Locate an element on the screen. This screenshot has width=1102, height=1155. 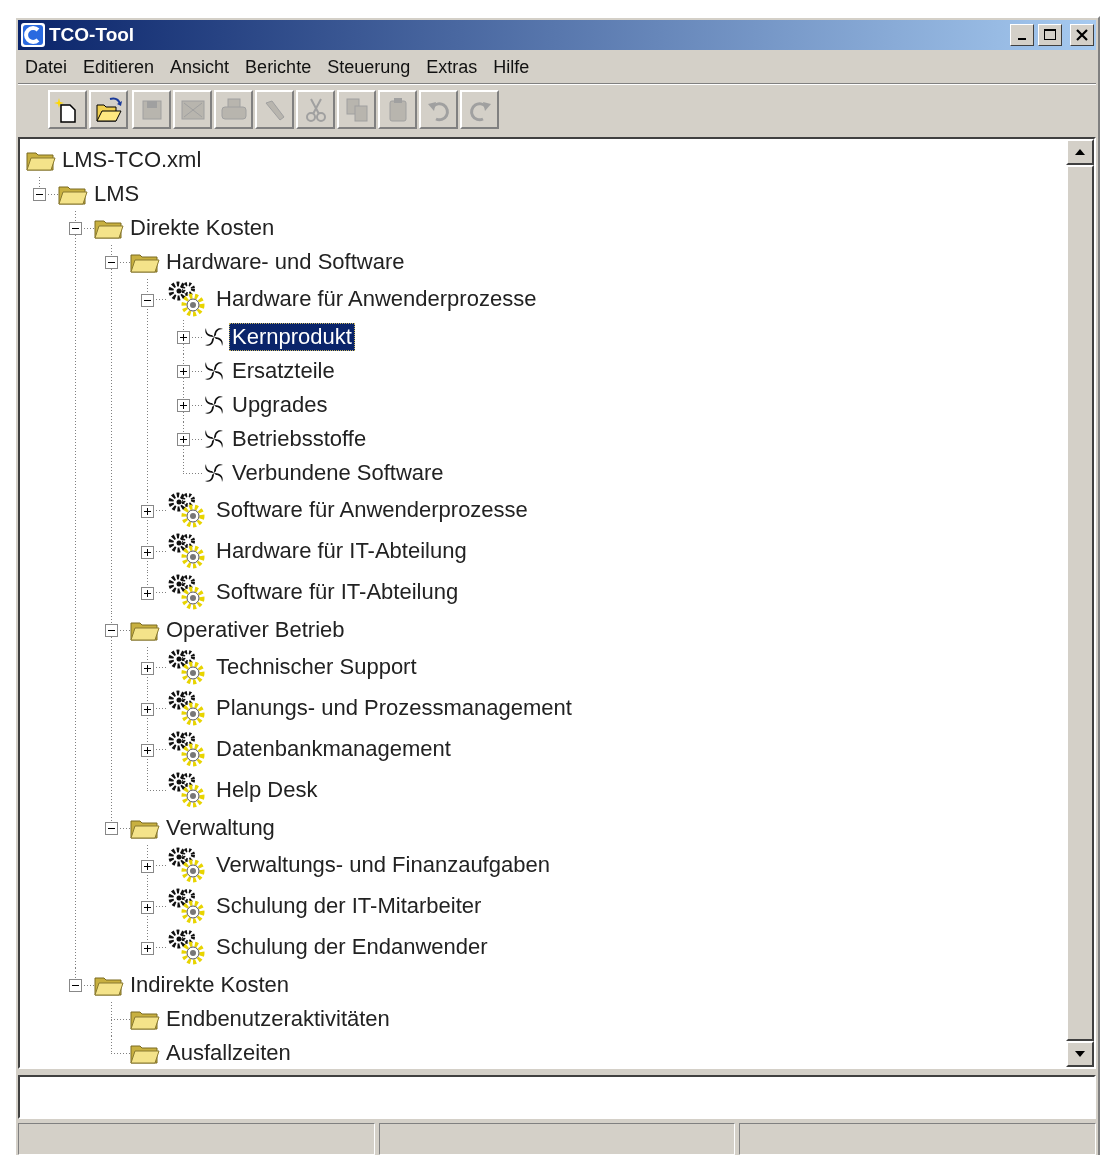
scroll-down-button is located at coordinates (1080, 1054).